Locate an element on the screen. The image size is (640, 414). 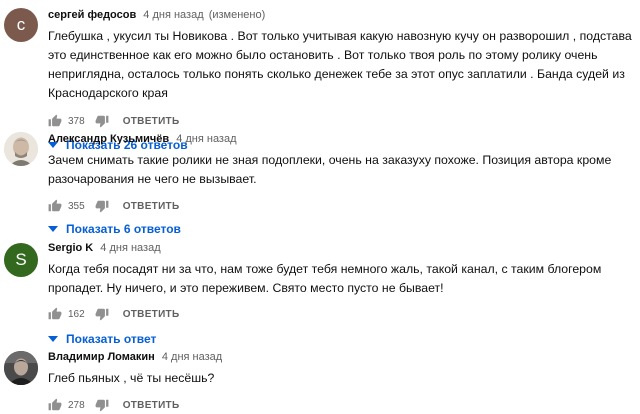
avatar-letter: S is located at coordinates (21, 259).